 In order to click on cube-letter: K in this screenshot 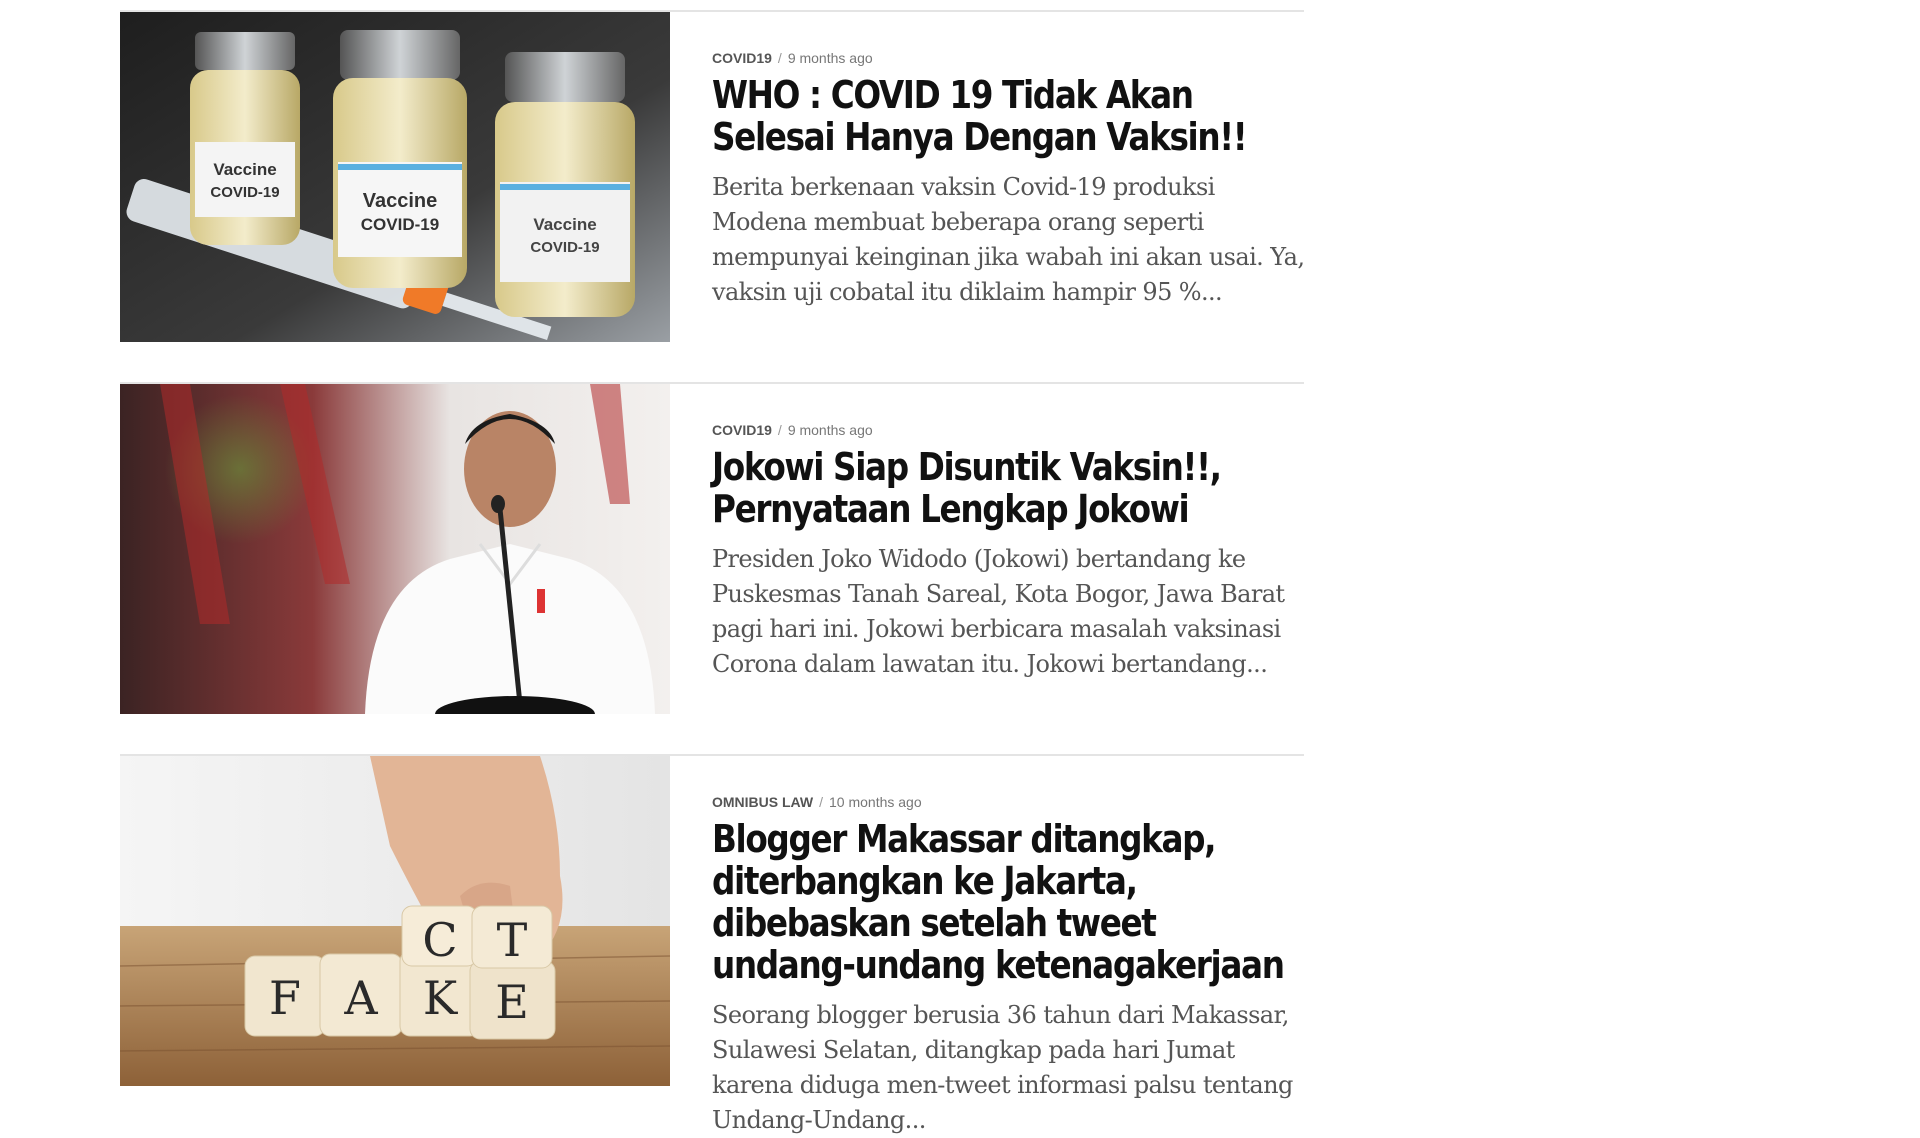, I will do `click(441, 998)`.